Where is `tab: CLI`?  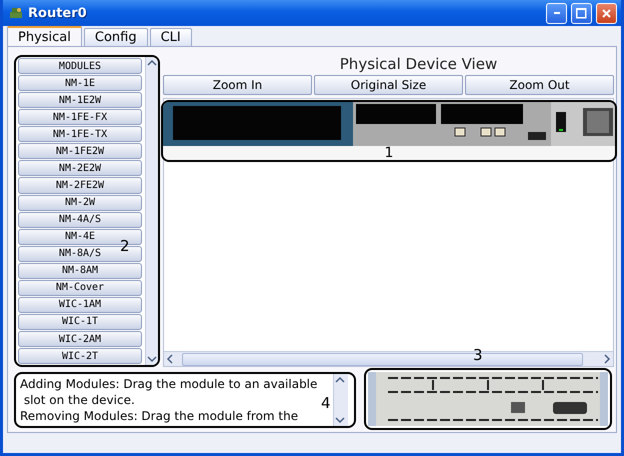 tab: CLI is located at coordinates (171, 37).